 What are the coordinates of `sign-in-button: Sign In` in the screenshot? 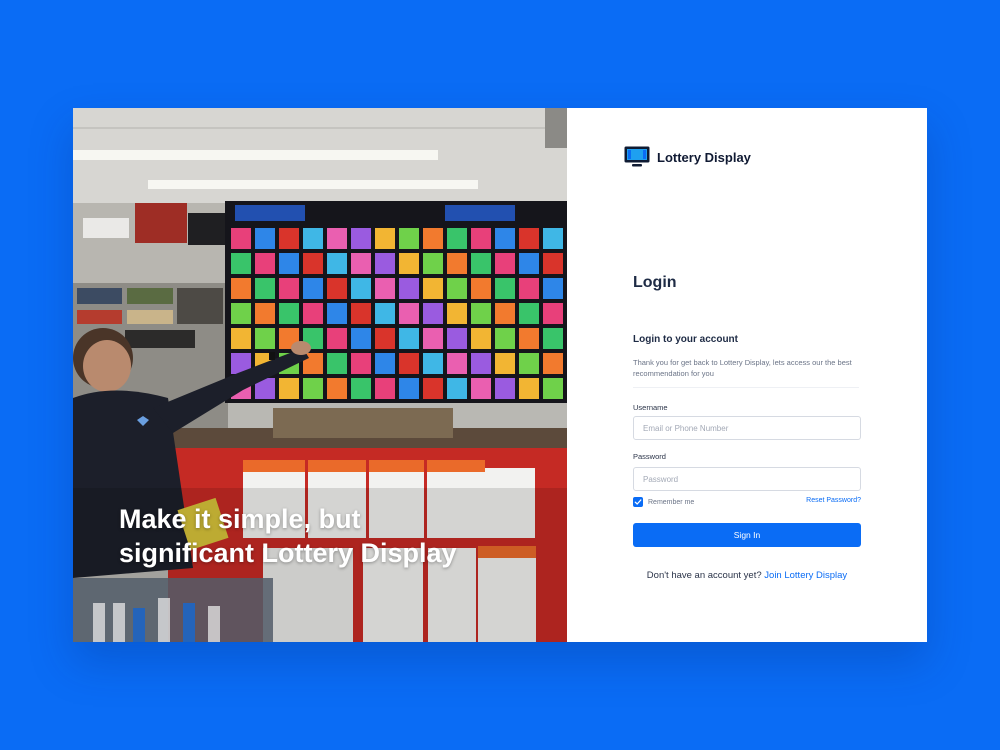 It's located at (747, 535).